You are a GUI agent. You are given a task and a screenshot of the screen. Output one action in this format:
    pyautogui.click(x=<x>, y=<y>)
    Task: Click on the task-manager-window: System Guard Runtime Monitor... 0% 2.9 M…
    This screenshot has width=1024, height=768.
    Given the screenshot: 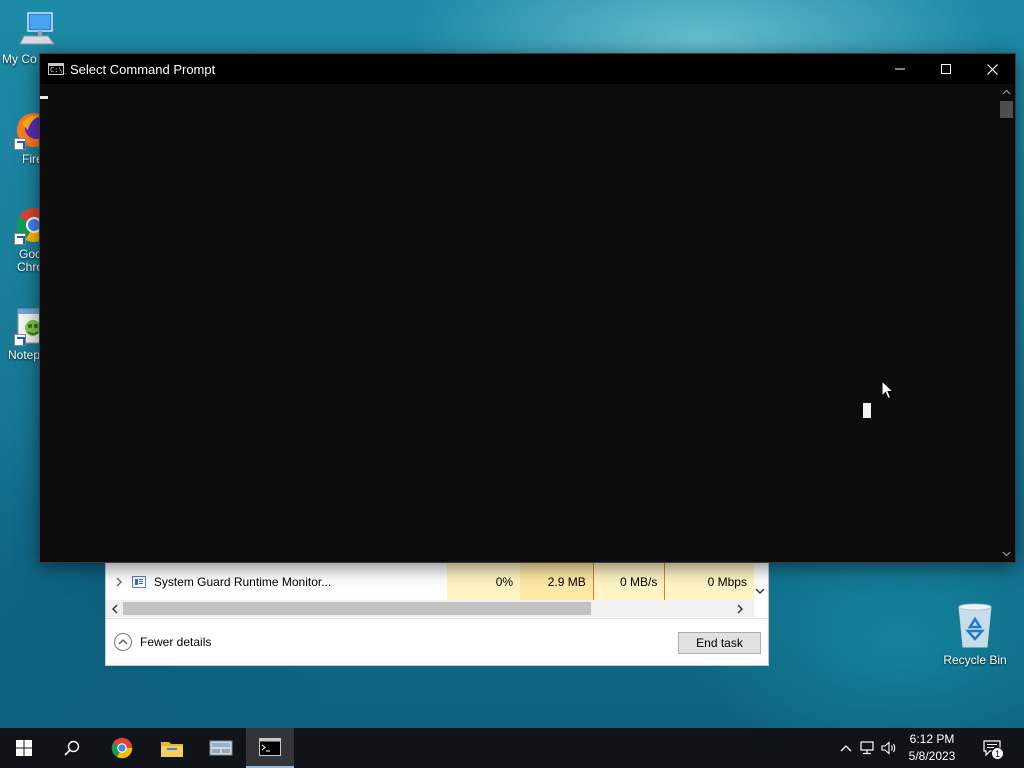 What is the action you would take?
    pyautogui.click(x=437, y=614)
    